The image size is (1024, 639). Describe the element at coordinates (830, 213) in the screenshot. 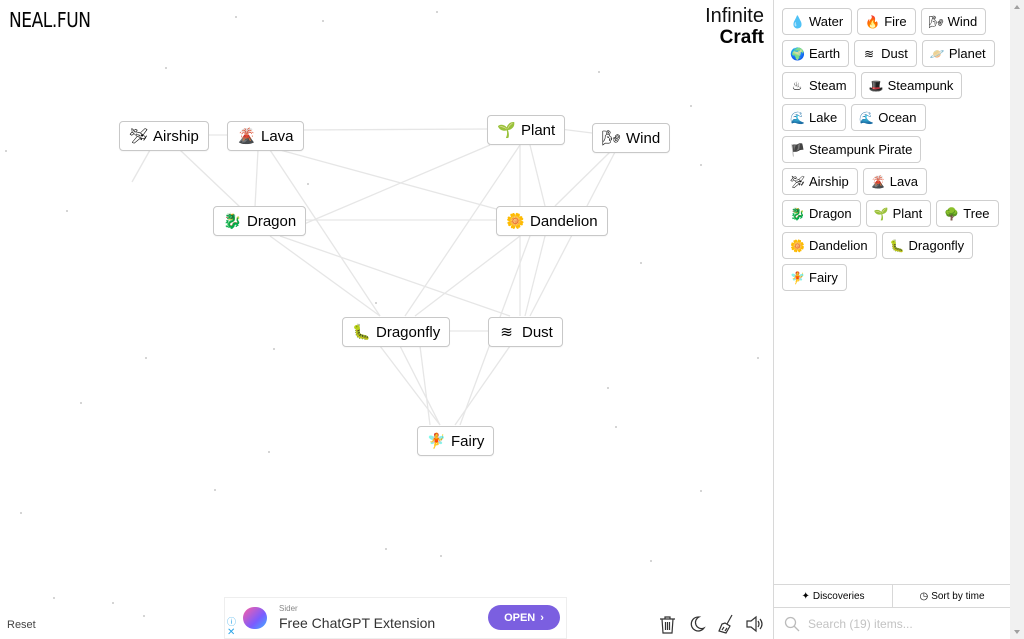

I see `sidebar-item-label: Dragon` at that location.